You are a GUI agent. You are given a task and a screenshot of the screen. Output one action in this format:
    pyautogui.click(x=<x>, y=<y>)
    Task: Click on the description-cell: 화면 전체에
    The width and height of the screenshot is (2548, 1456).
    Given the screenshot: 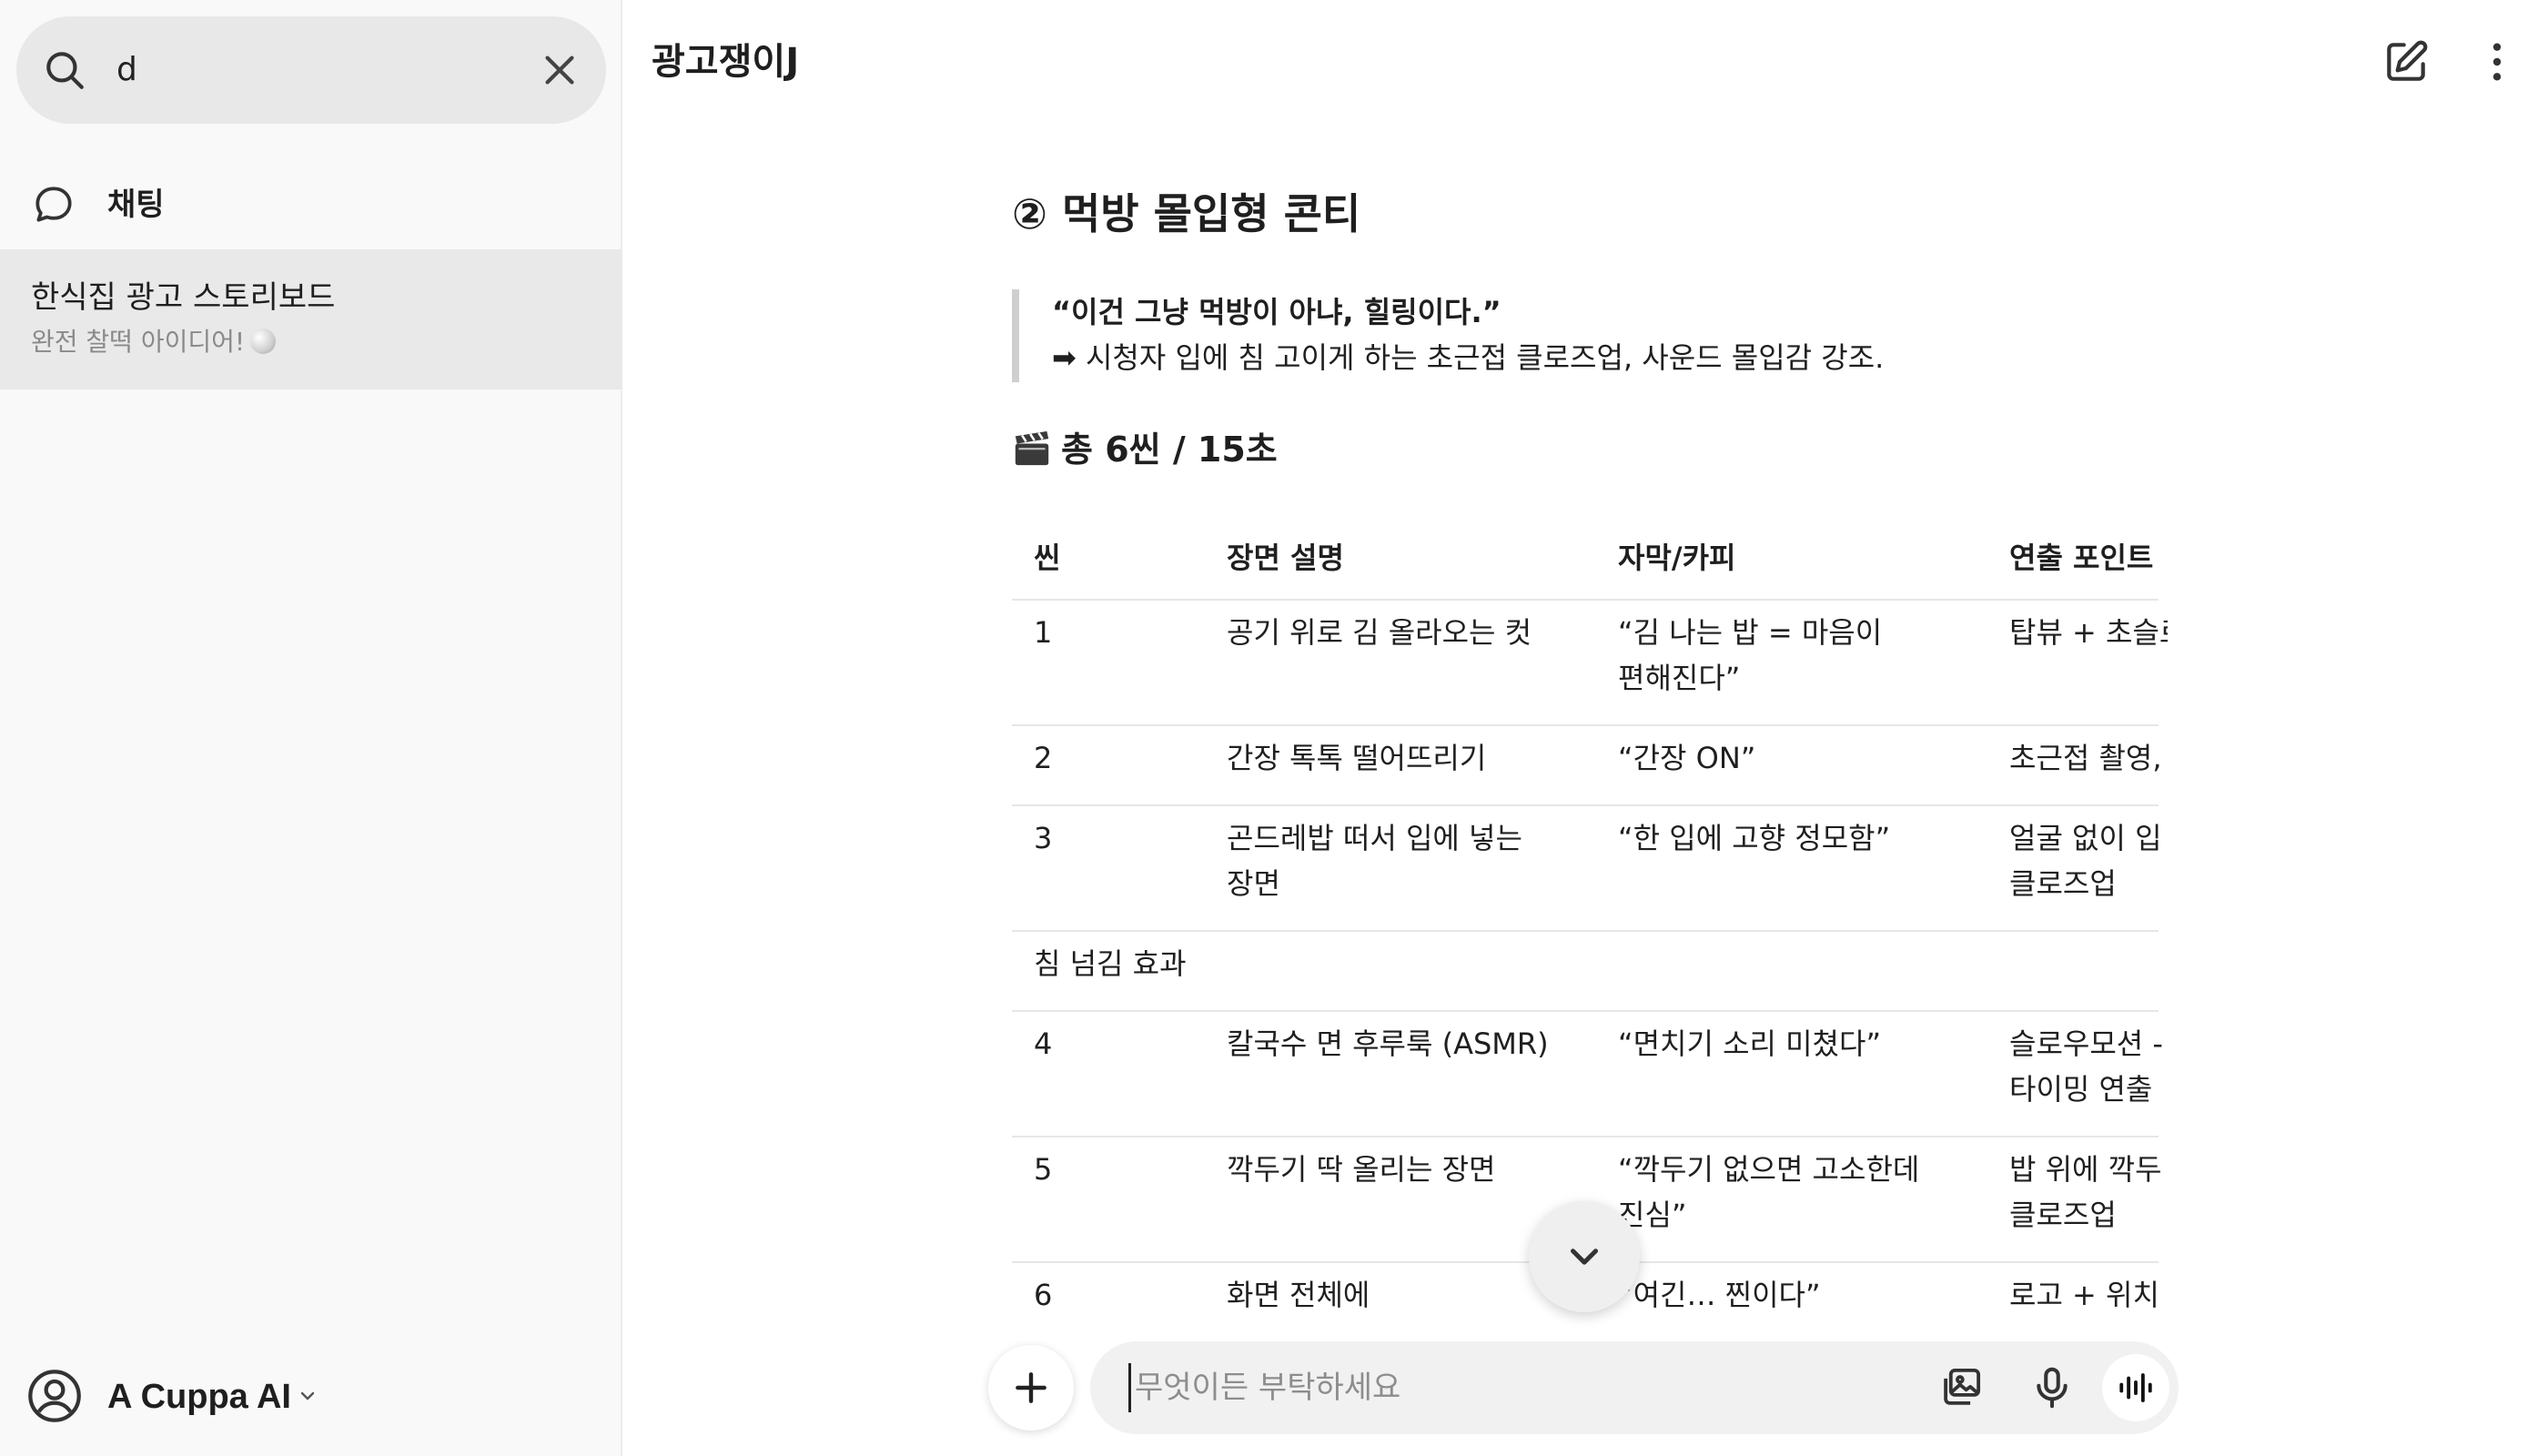 What is the action you would take?
    pyautogui.click(x=1299, y=1295)
    